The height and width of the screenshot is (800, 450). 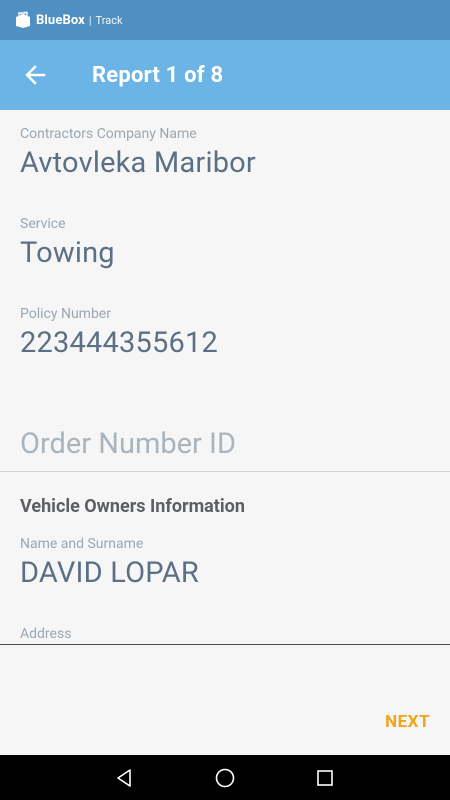 I want to click on page-title: Report 1 of 8, so click(x=158, y=75).